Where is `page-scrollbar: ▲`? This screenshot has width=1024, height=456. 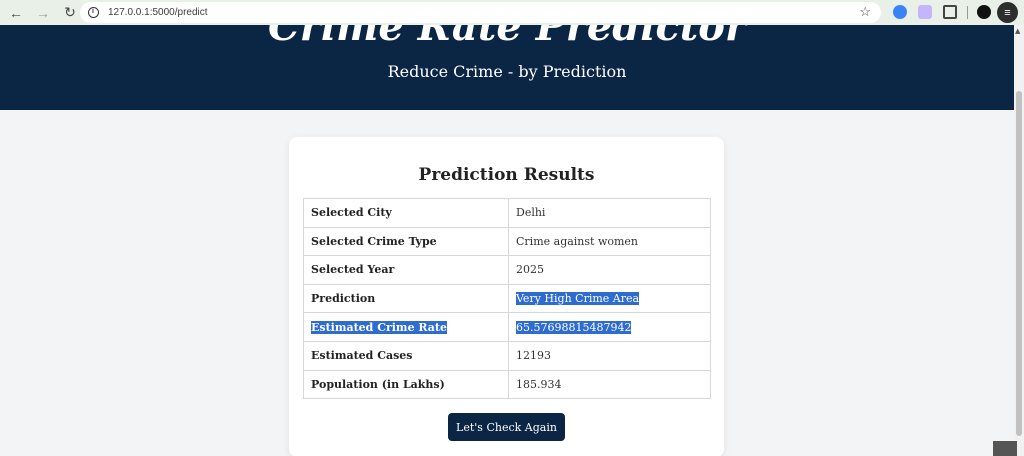 page-scrollbar: ▲ is located at coordinates (1019, 240).